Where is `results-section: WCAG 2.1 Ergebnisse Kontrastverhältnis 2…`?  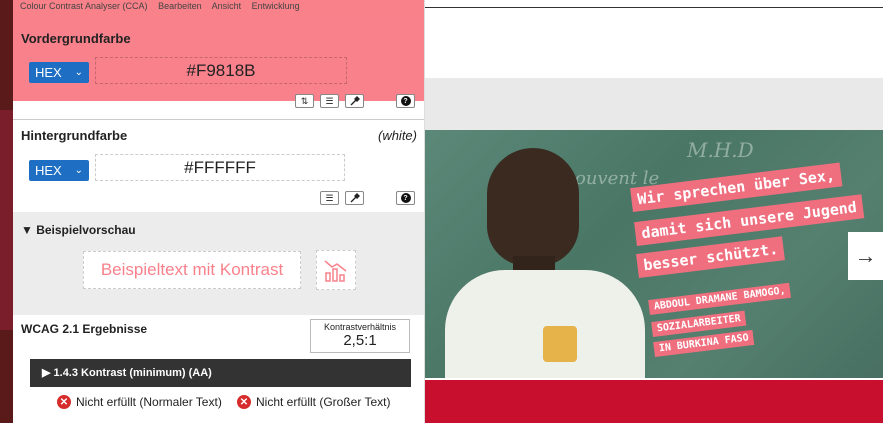
results-section: WCAG 2.1 Ergebnisse Kontrastverhältnis 2… is located at coordinates (218, 369).